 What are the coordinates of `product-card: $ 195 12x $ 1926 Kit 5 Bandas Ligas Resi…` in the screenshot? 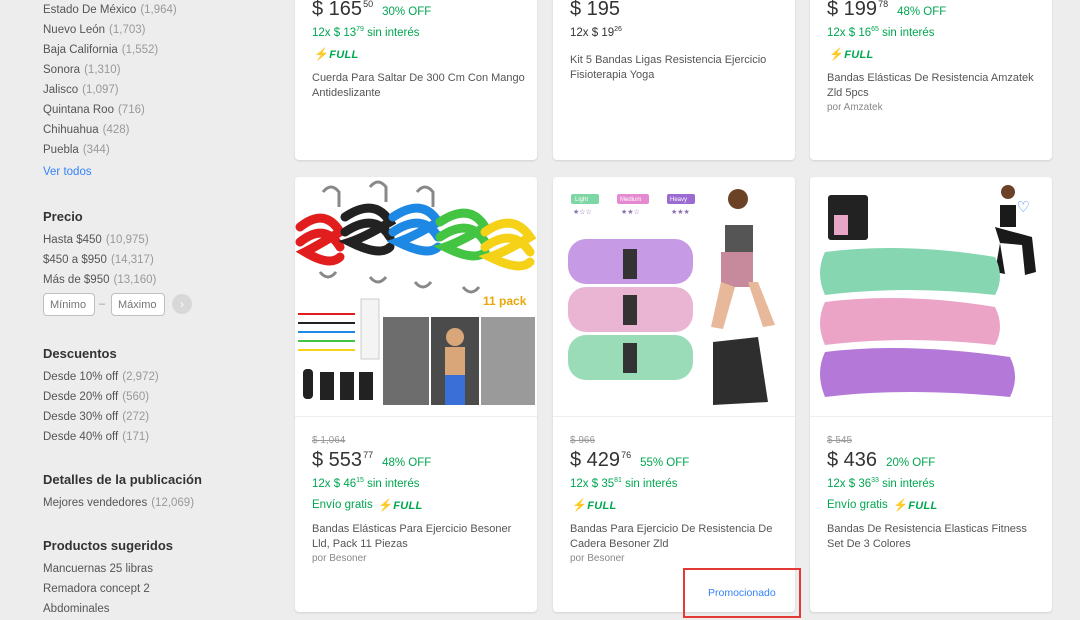 It's located at (674, 80).